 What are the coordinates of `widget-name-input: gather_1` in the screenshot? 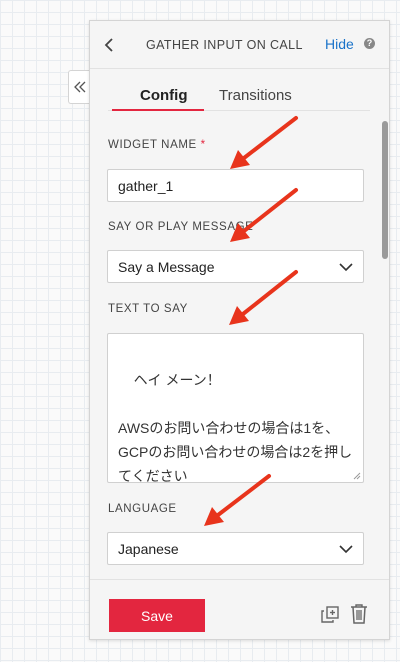 It's located at (235, 185).